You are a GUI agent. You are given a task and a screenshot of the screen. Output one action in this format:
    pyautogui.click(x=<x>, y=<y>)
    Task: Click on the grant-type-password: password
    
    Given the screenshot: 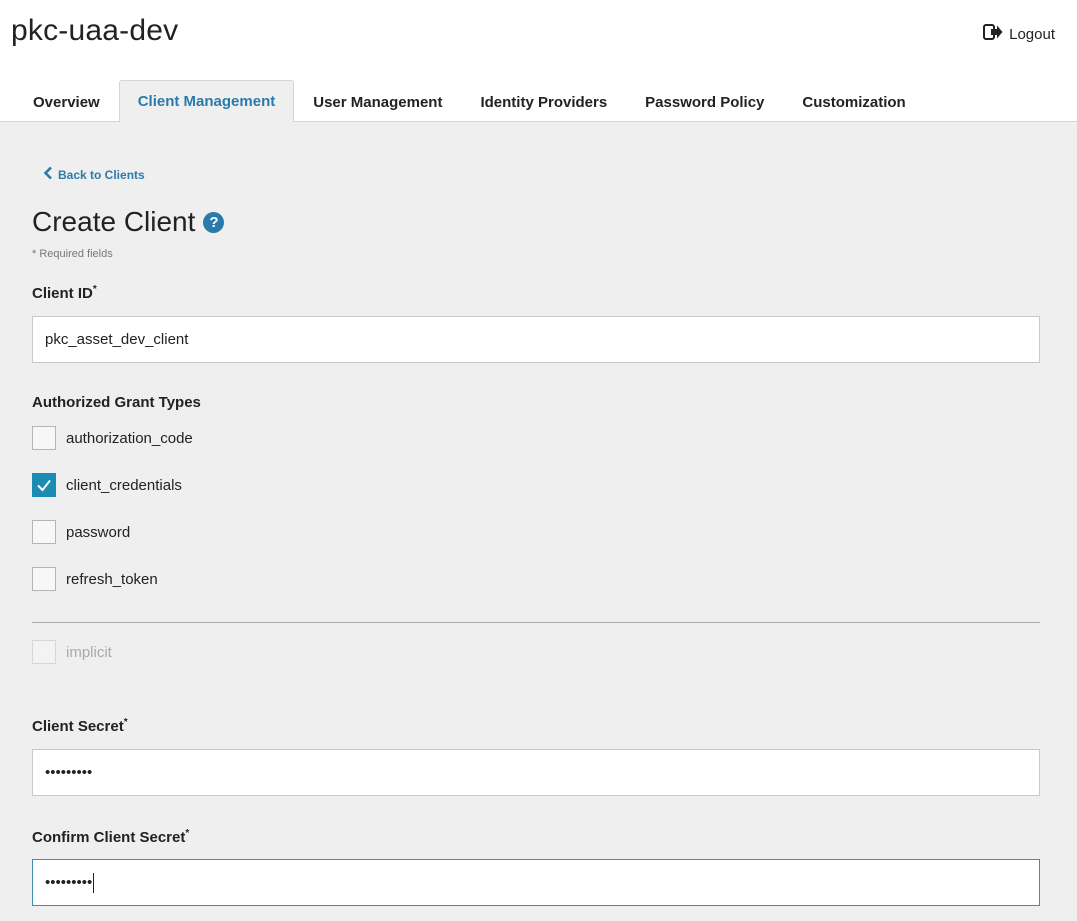 What is the action you would take?
    pyautogui.click(x=81, y=532)
    